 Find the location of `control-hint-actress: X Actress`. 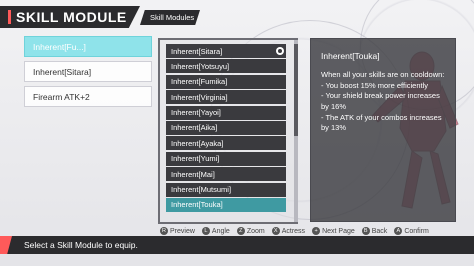

control-hint-actress: X Actress is located at coordinates (288, 231).